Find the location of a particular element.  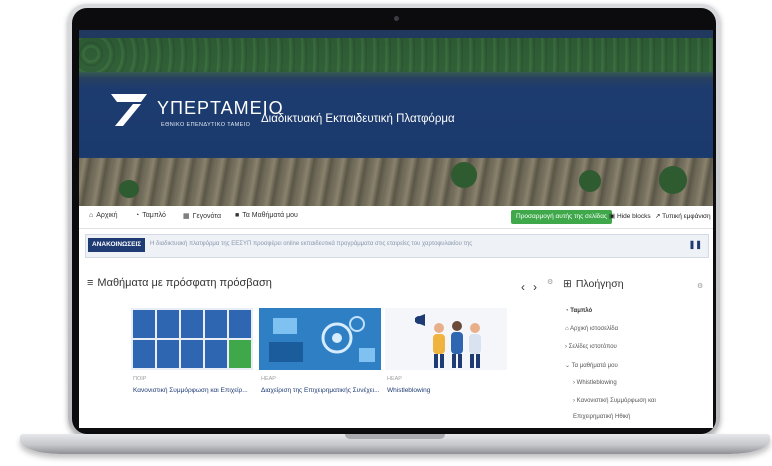

nav-dashboard-label: Ταμπλό is located at coordinates (154, 215).